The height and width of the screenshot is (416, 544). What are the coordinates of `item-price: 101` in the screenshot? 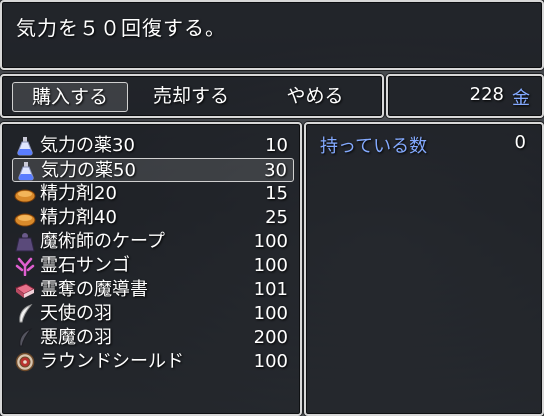 It's located at (270, 289).